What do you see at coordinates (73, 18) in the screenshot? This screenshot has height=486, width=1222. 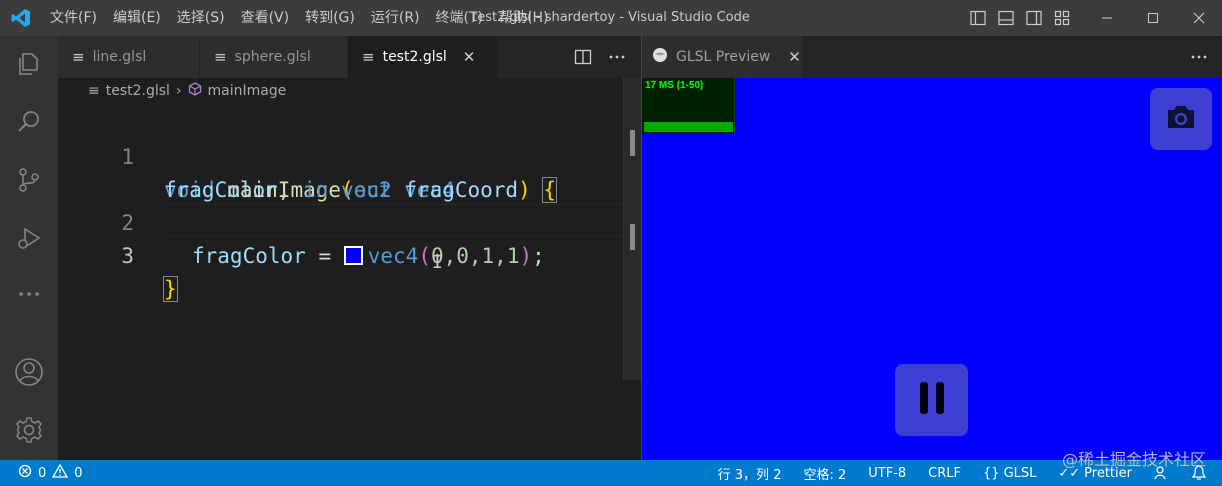 I see `menu-file: 文件(F)` at bounding box center [73, 18].